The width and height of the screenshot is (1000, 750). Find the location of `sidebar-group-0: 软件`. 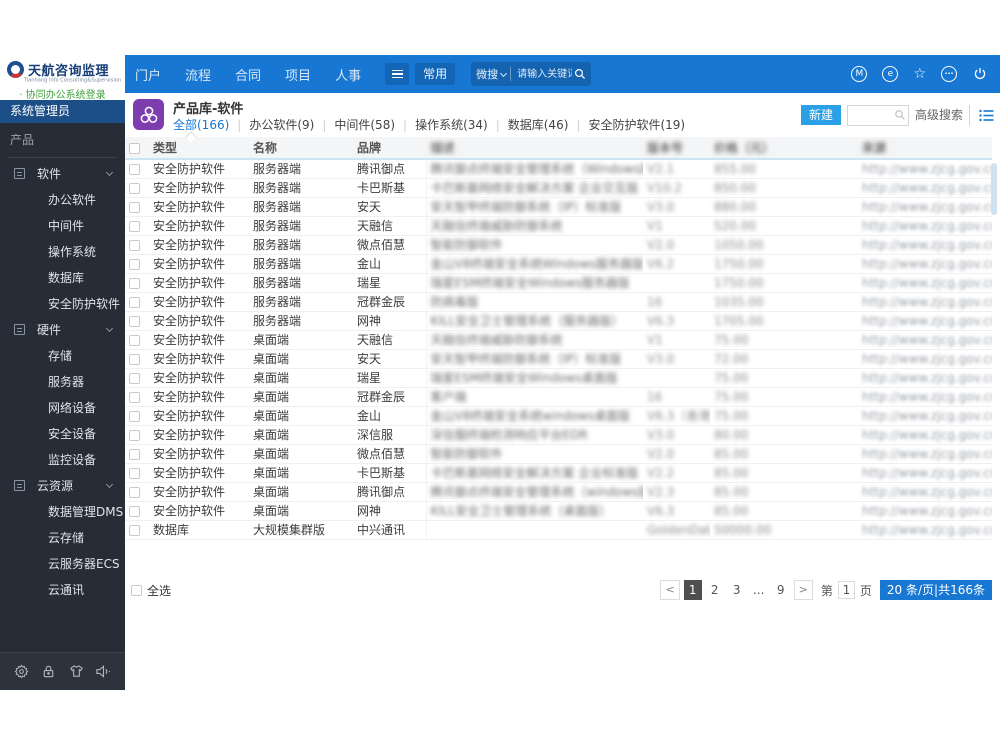

sidebar-group-0: 软件 is located at coordinates (62, 173).